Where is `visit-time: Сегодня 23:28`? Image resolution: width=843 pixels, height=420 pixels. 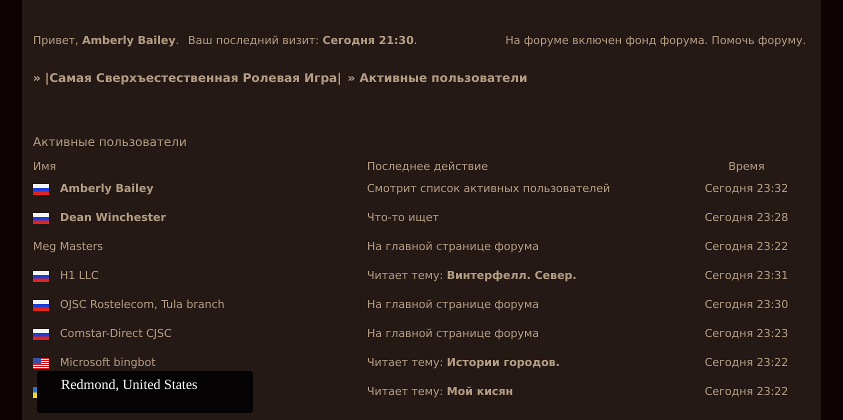 visit-time: Сегодня 23:28 is located at coordinates (746, 218).